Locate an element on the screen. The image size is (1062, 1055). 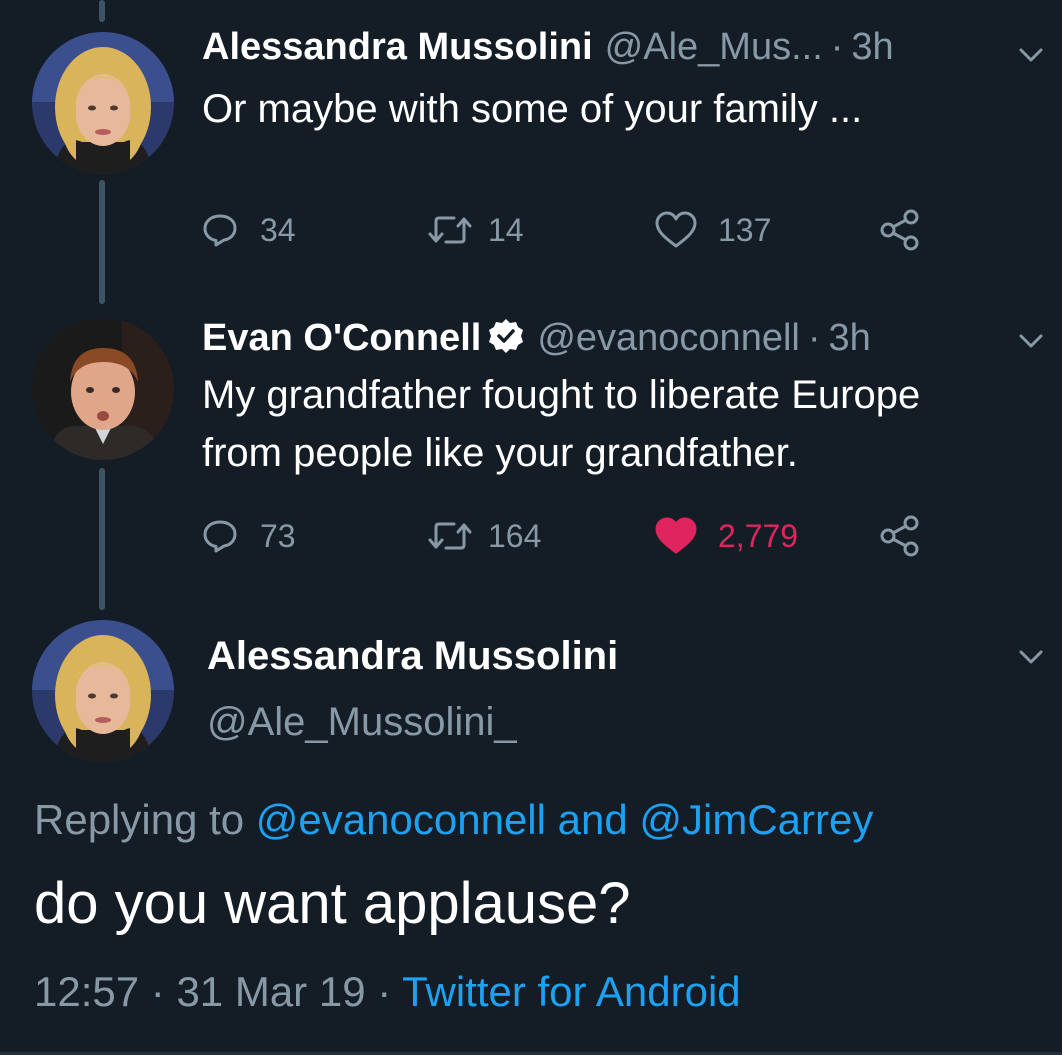
tweet-header: Evan O'Connell @evanoconnell · 3h is located at coordinates (536, 336).